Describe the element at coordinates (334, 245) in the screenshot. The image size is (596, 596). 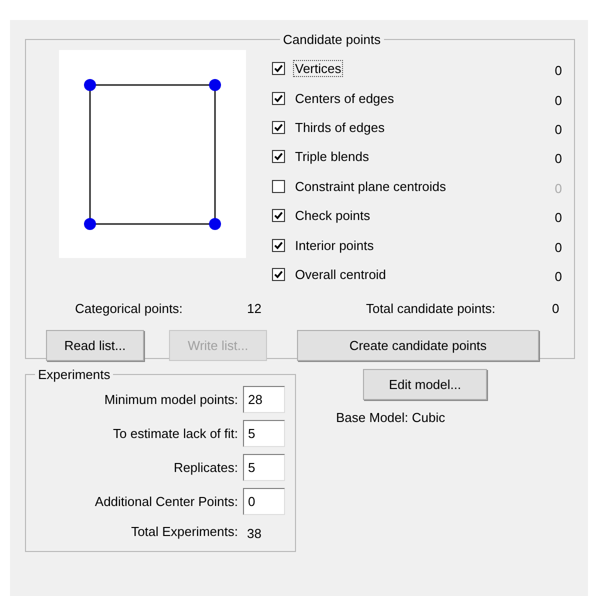
I see `checkbox-label: Interior points` at that location.